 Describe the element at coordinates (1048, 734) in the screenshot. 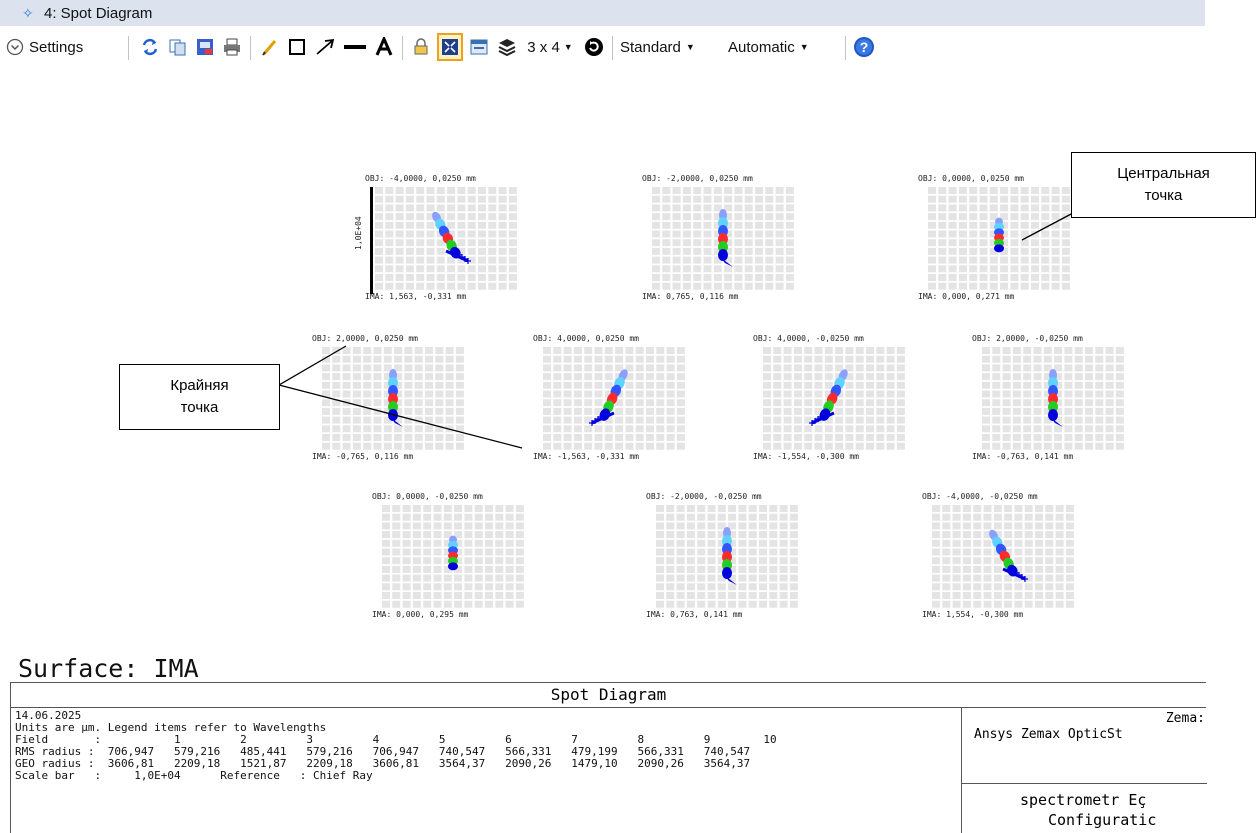

I see `report-product-name: Ansys Zemax OpticSt` at that location.